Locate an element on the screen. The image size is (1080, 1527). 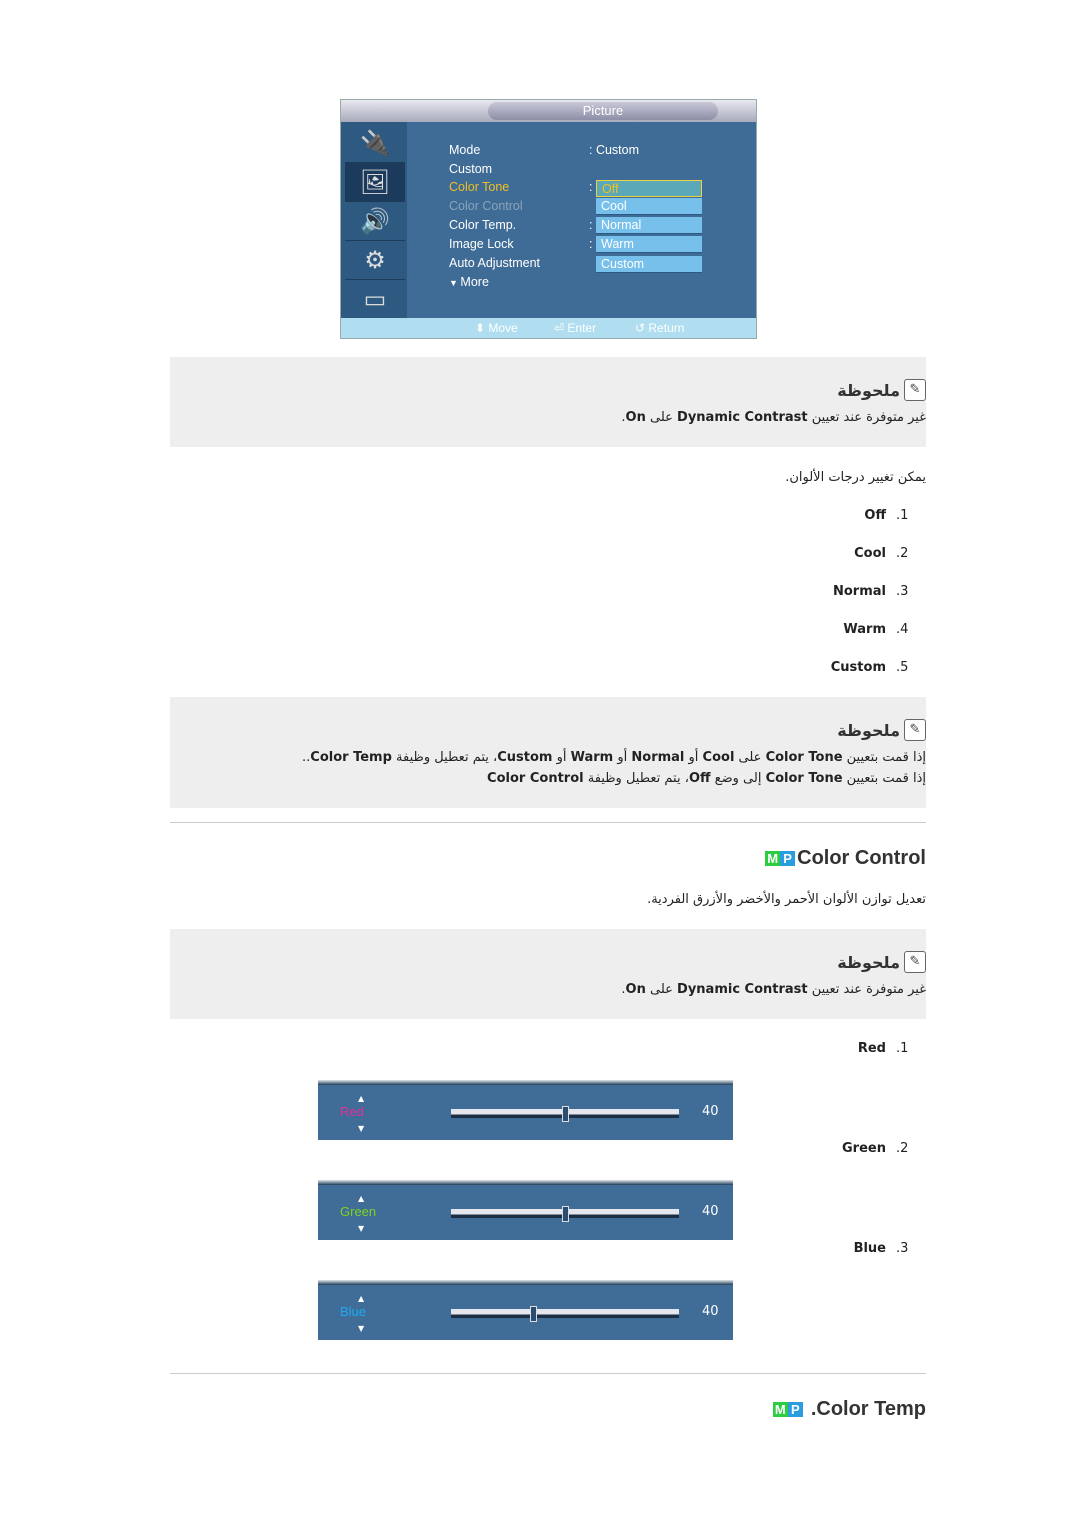
text-segment: غير متوفرة عند تعيين is located at coordinates (866, 417).